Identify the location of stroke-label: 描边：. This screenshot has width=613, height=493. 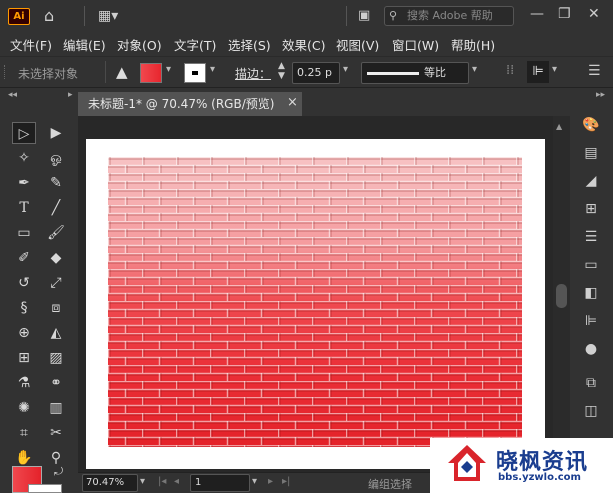
(253, 73).